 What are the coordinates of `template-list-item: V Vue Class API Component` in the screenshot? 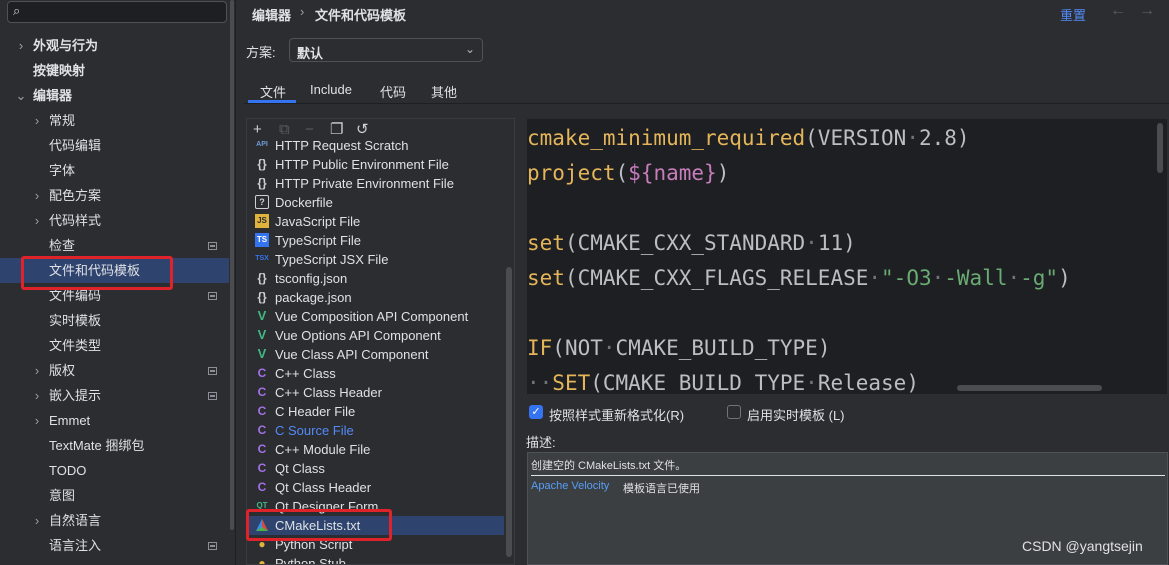 It's located at (375, 354).